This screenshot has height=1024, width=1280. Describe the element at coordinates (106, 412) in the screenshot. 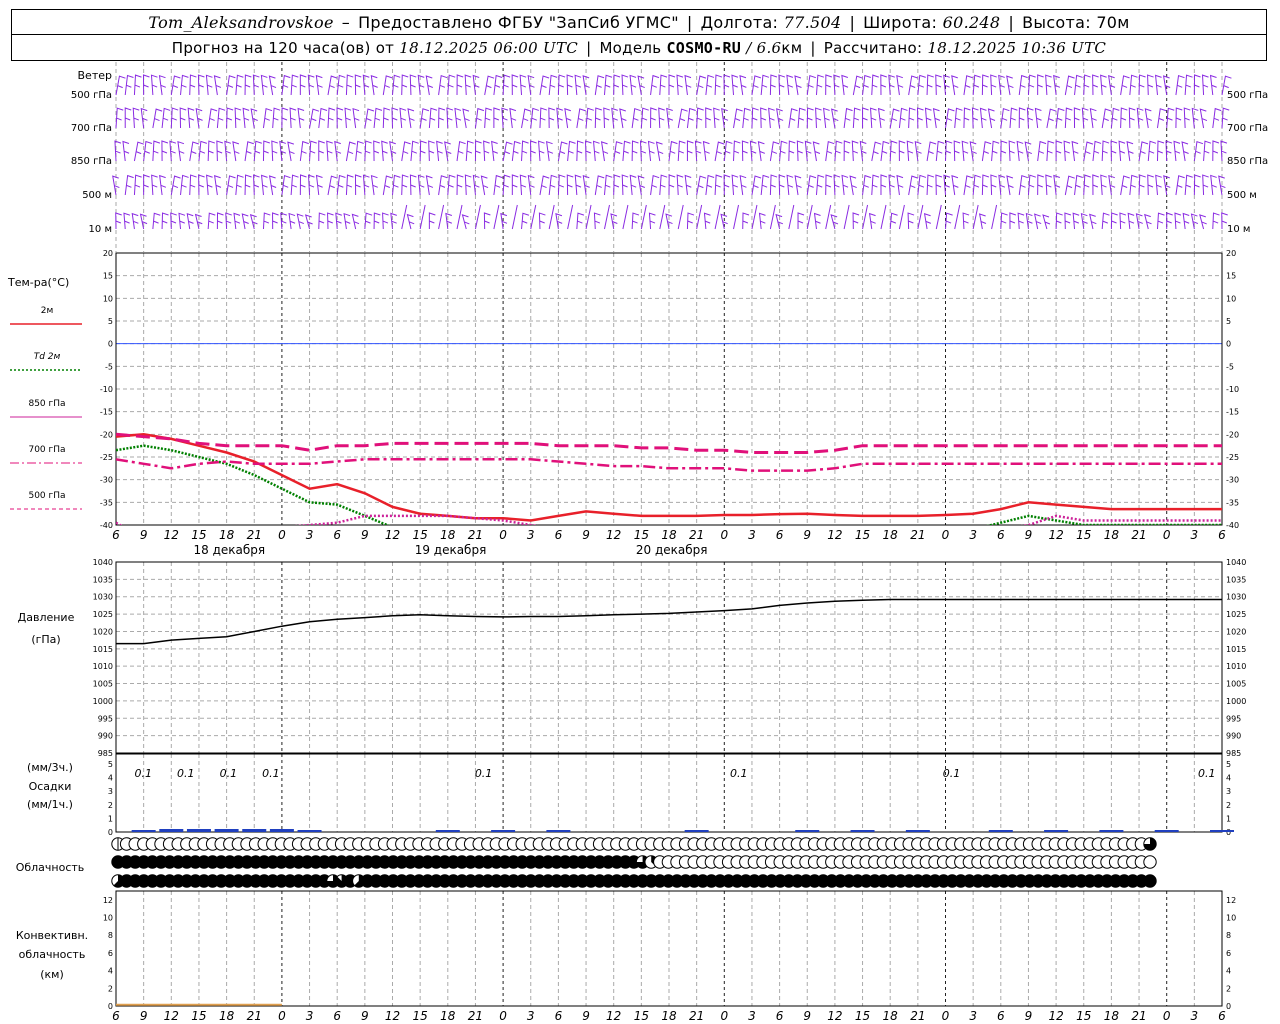

I see `temperature-tick-left: -15` at that location.